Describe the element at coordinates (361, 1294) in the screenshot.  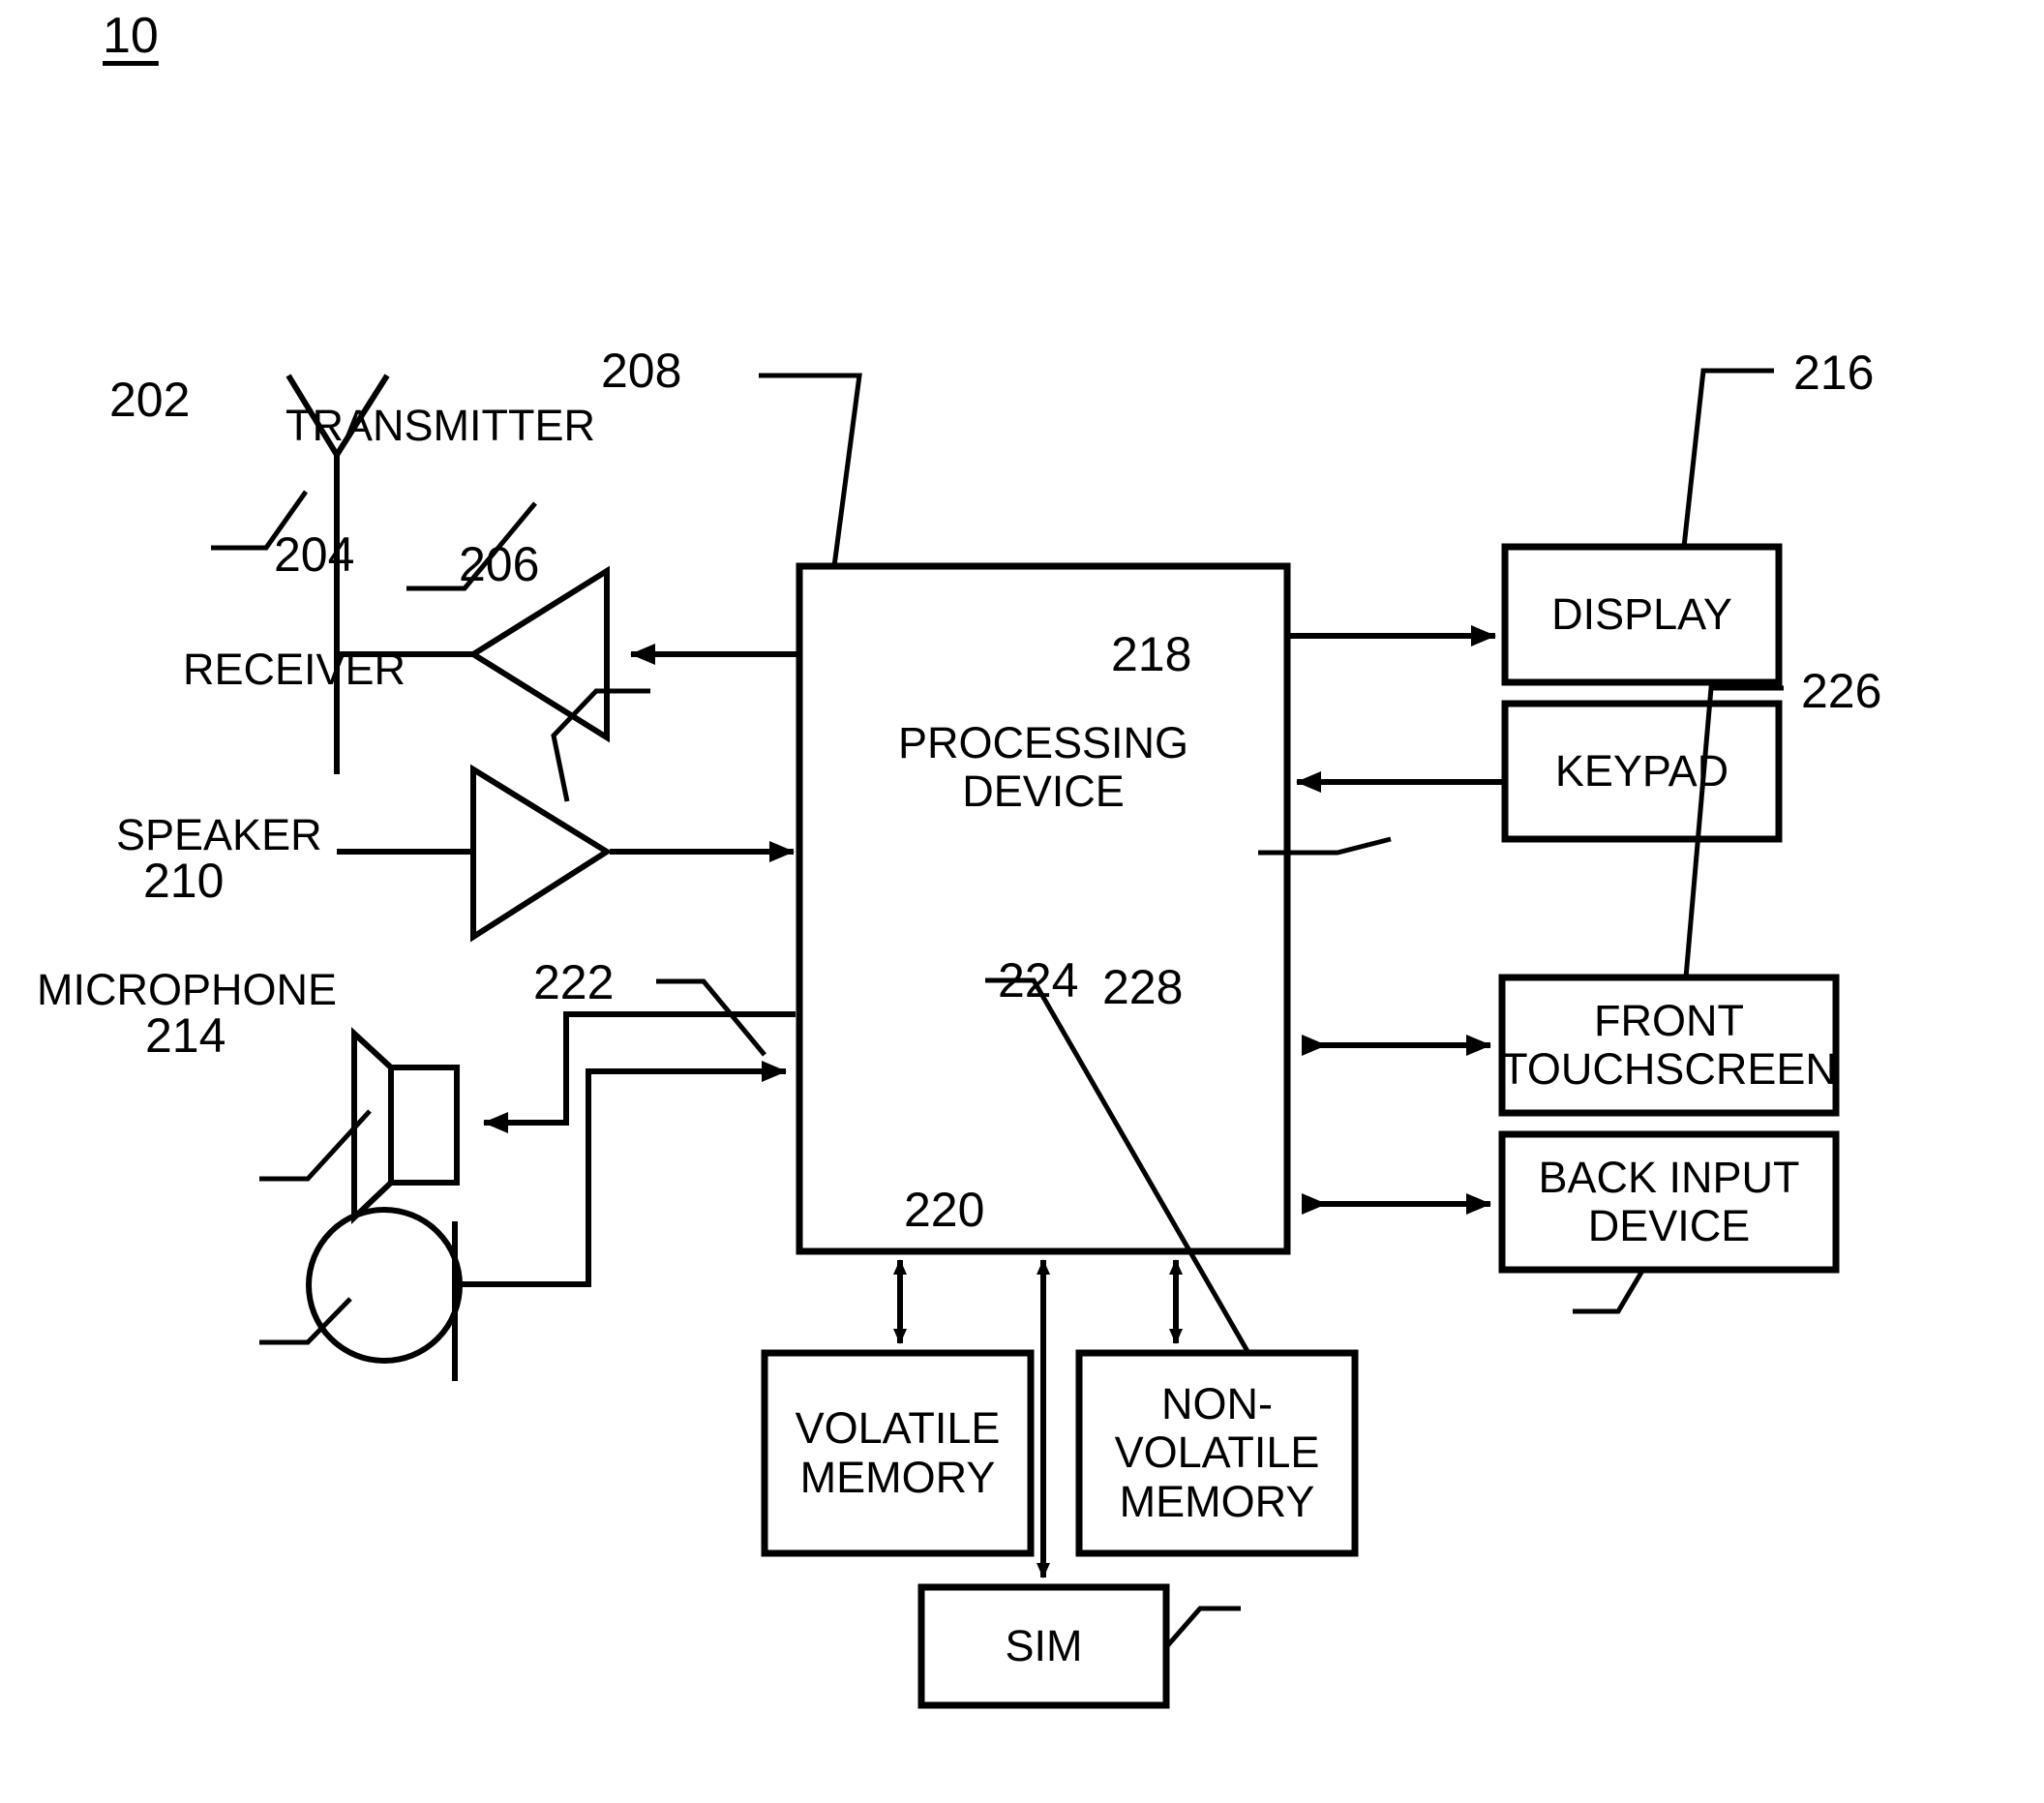
I see `microphone-symbol` at that location.